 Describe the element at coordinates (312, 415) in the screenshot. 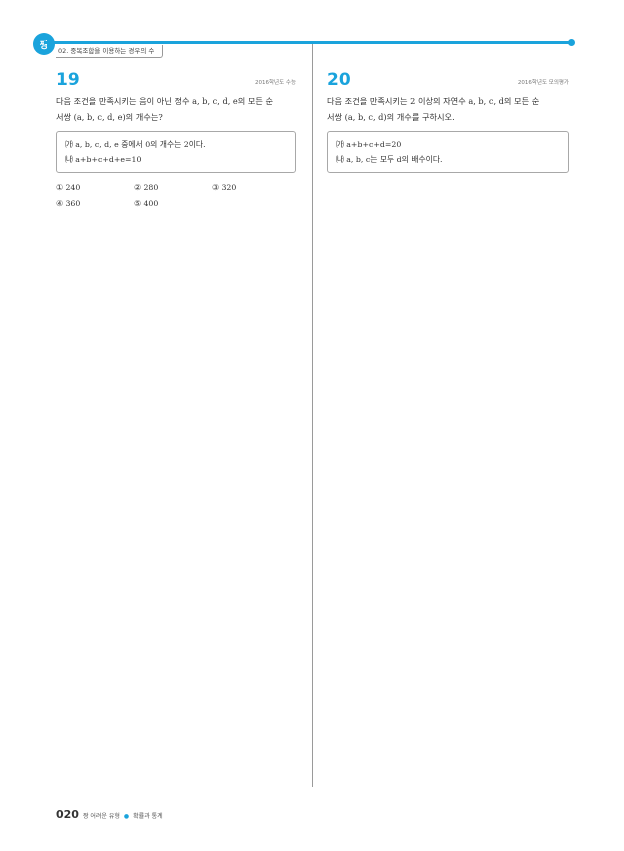

I see `column-divider` at that location.